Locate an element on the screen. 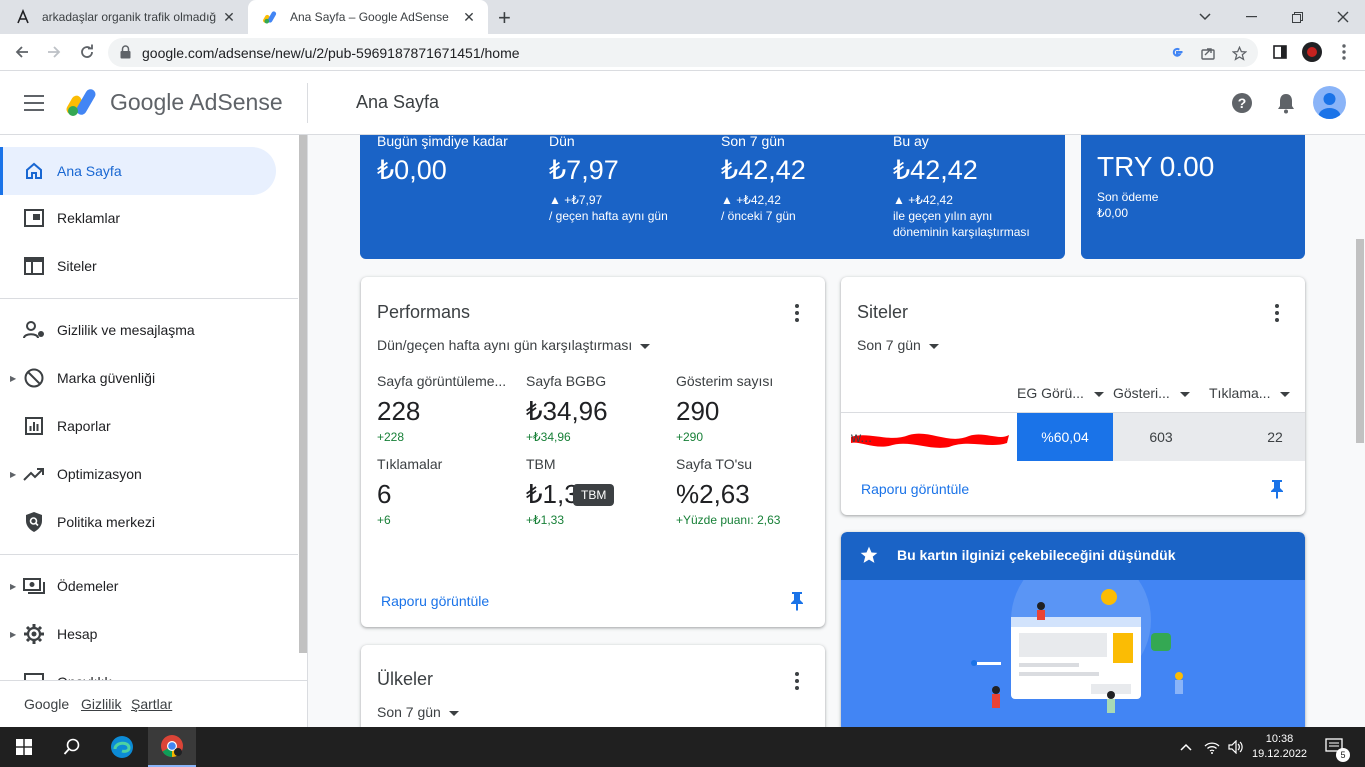 Image resolution: width=1365 pixels, height=767 pixels. sidebar-item-gizlilik: Gizlilik ve mesajlaşma is located at coordinates (138, 330).